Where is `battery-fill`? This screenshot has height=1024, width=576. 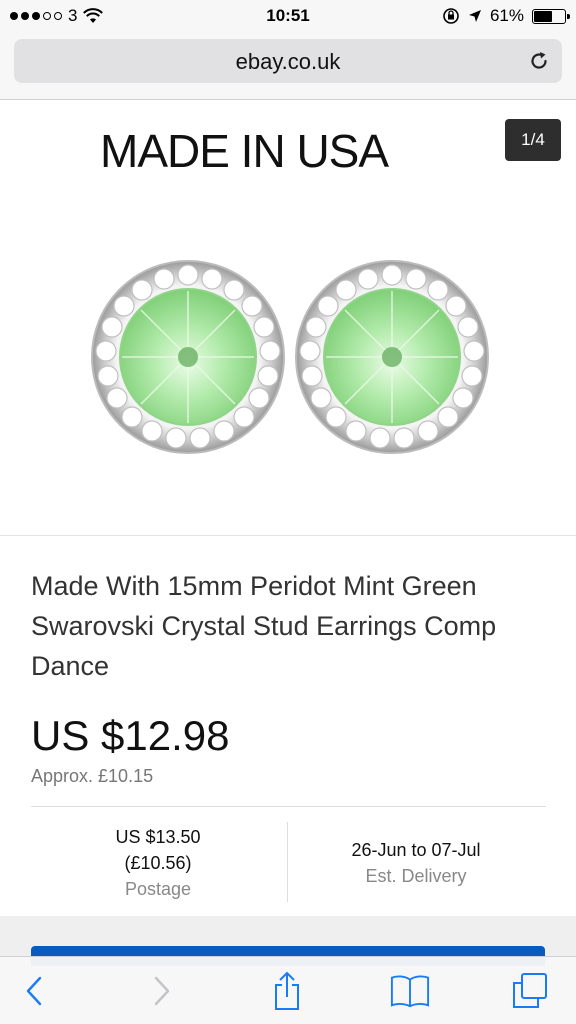
battery-fill is located at coordinates (543, 16).